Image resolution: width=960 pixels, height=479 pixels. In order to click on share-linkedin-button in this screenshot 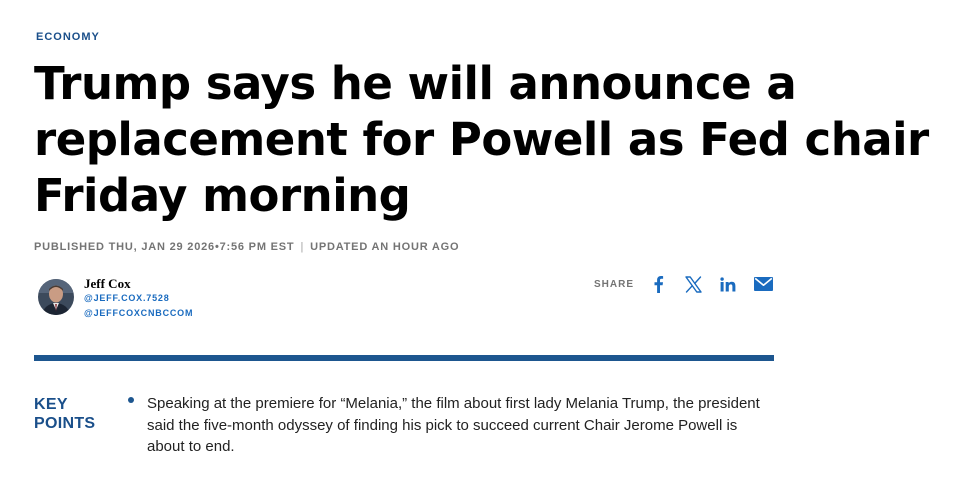, I will do `click(728, 284)`.